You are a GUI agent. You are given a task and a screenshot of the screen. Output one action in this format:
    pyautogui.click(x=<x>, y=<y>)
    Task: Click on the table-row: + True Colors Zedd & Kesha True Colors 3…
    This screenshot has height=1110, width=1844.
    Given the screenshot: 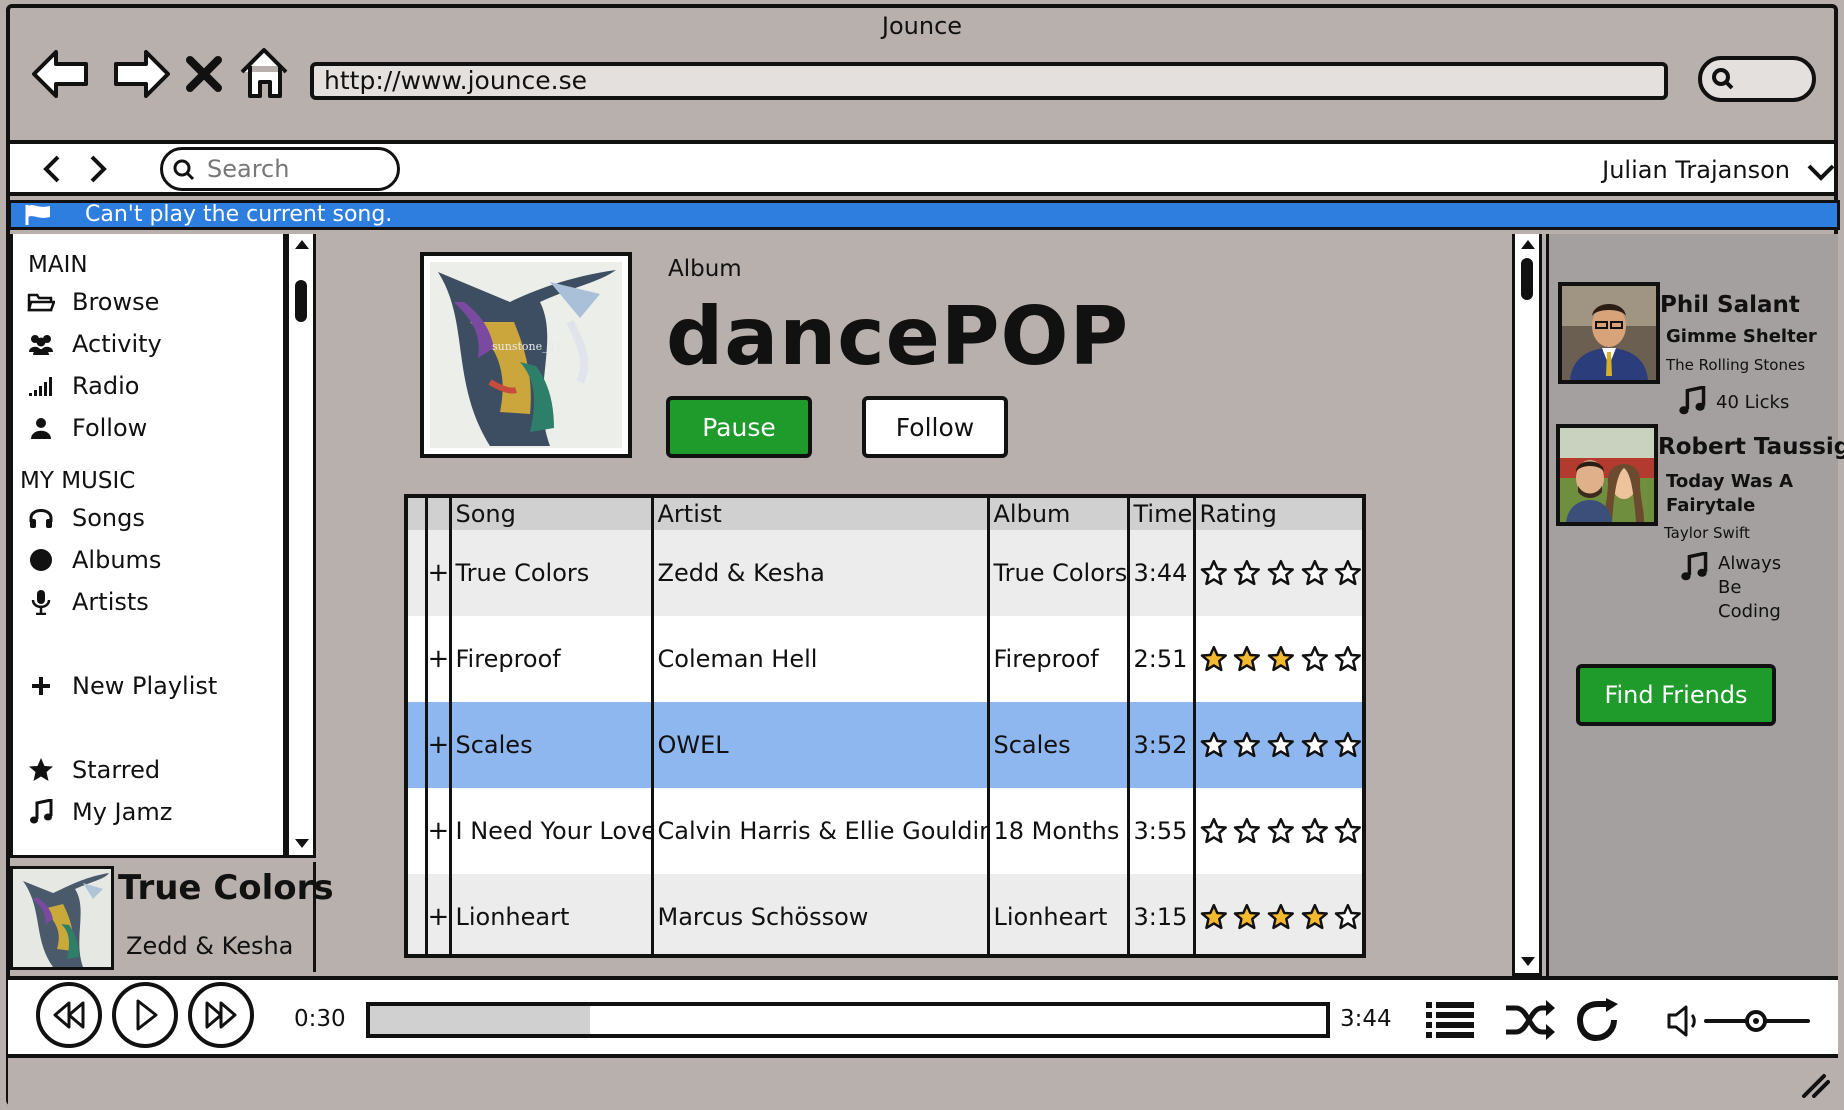 What is the action you would take?
    pyautogui.click(x=885, y=573)
    